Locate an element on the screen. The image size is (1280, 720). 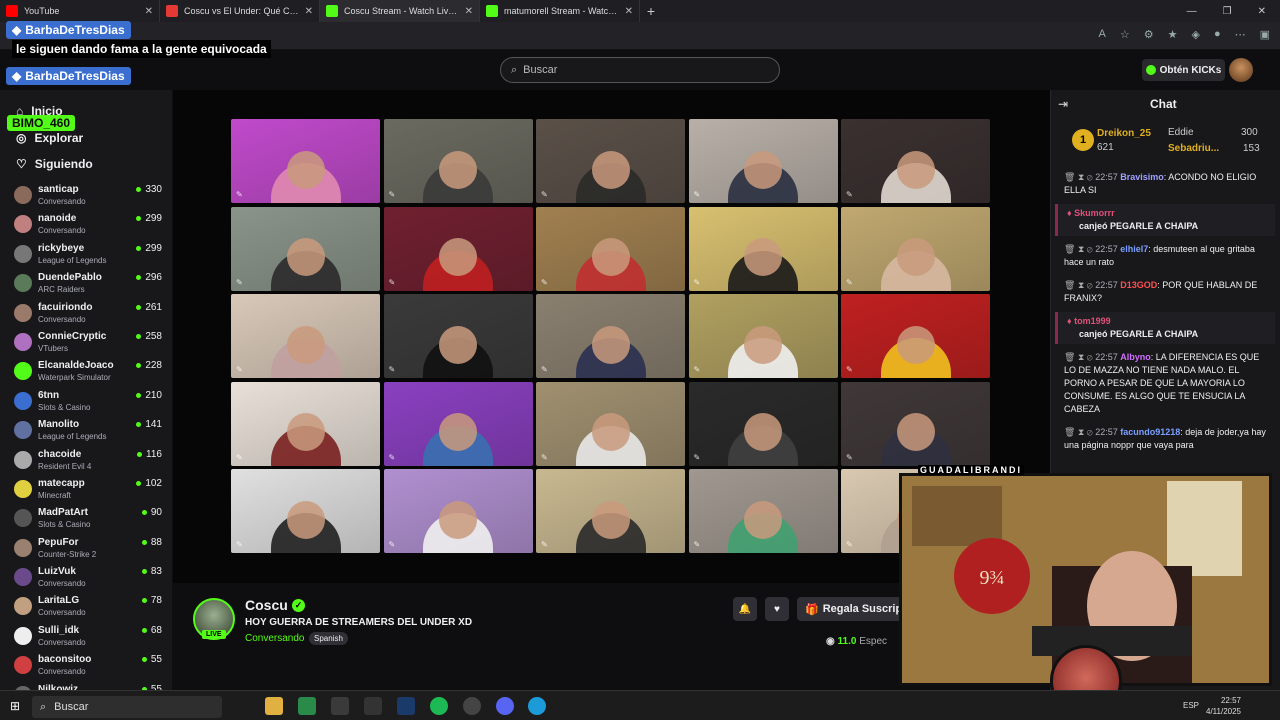
sidebar-channel: ConnieCryptic VTubers 258 is located at coordinates (89, 344).